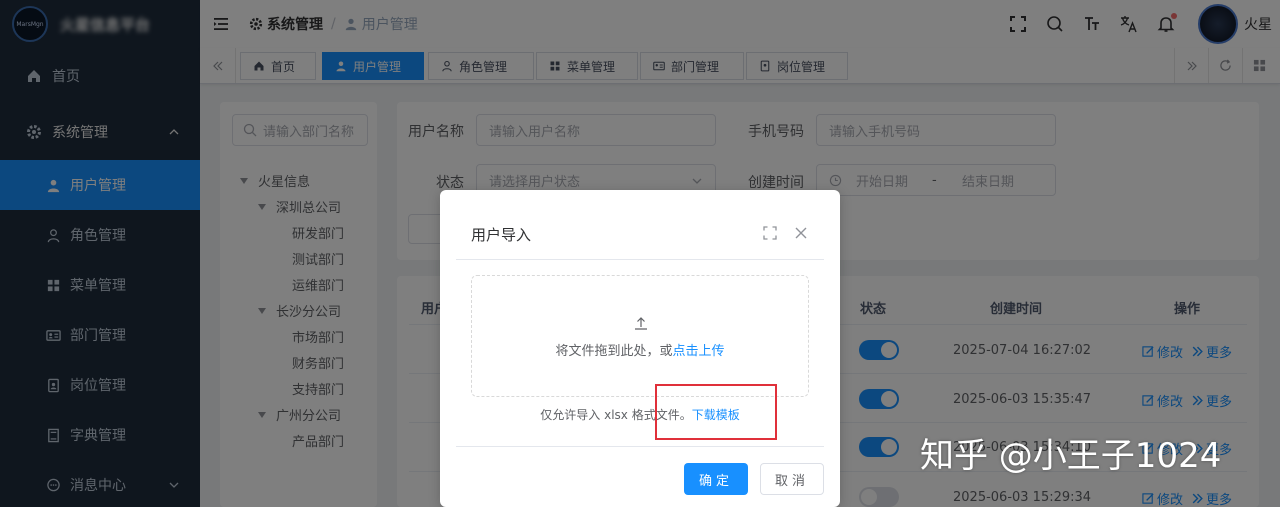 The image size is (1280, 507). I want to click on annotation-highlight-box, so click(716, 412).